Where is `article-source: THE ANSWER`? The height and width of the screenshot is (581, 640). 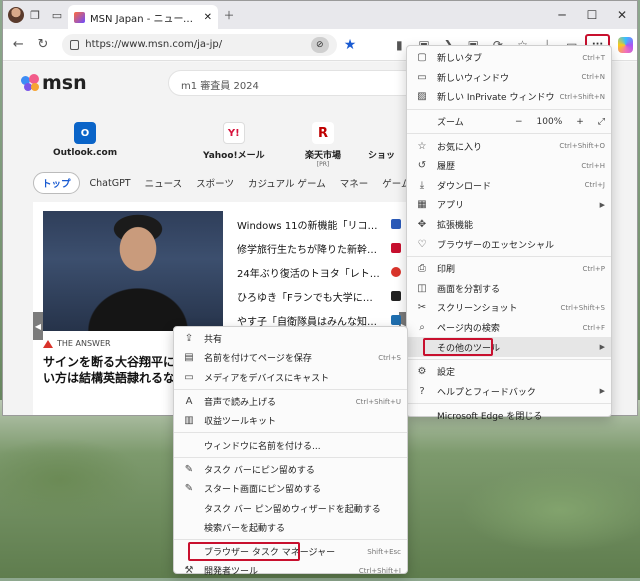 article-source: THE ANSWER is located at coordinates (77, 343).